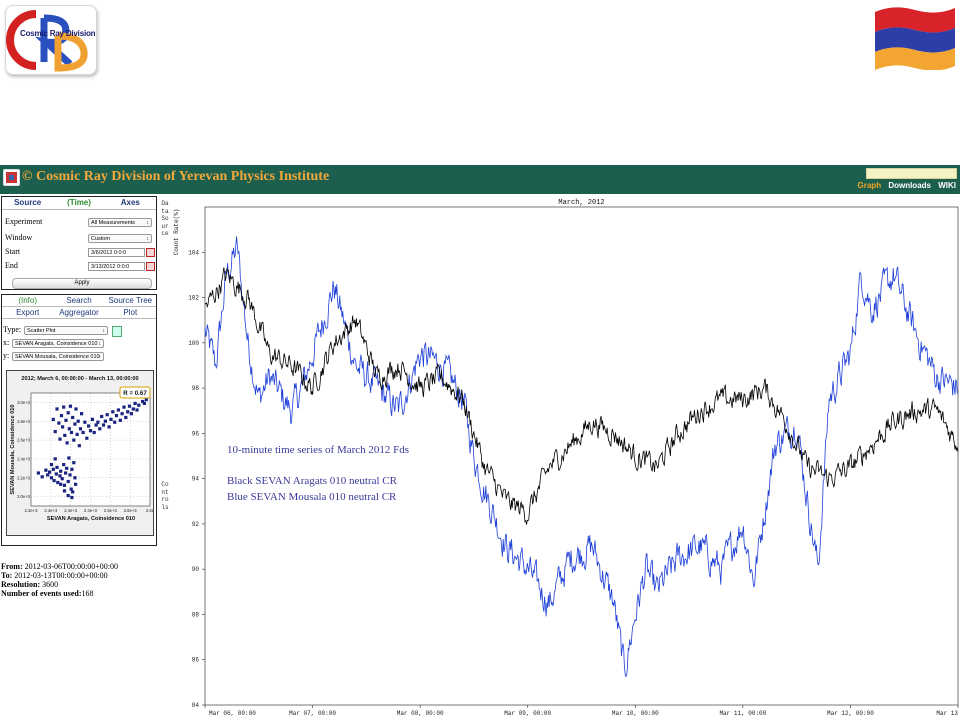 The width and height of the screenshot is (960, 720). Describe the element at coordinates (47, 41) in the screenshot. I see `crd-logo-graphic` at that location.